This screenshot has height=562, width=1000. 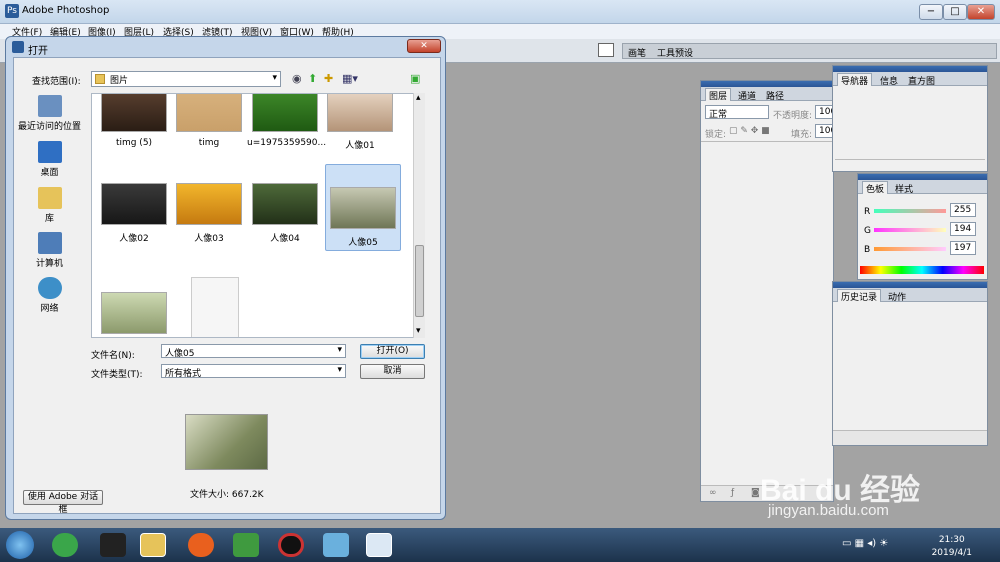 What do you see at coordinates (910, 211) in the screenshot?
I see `channel-r-slider` at bounding box center [910, 211].